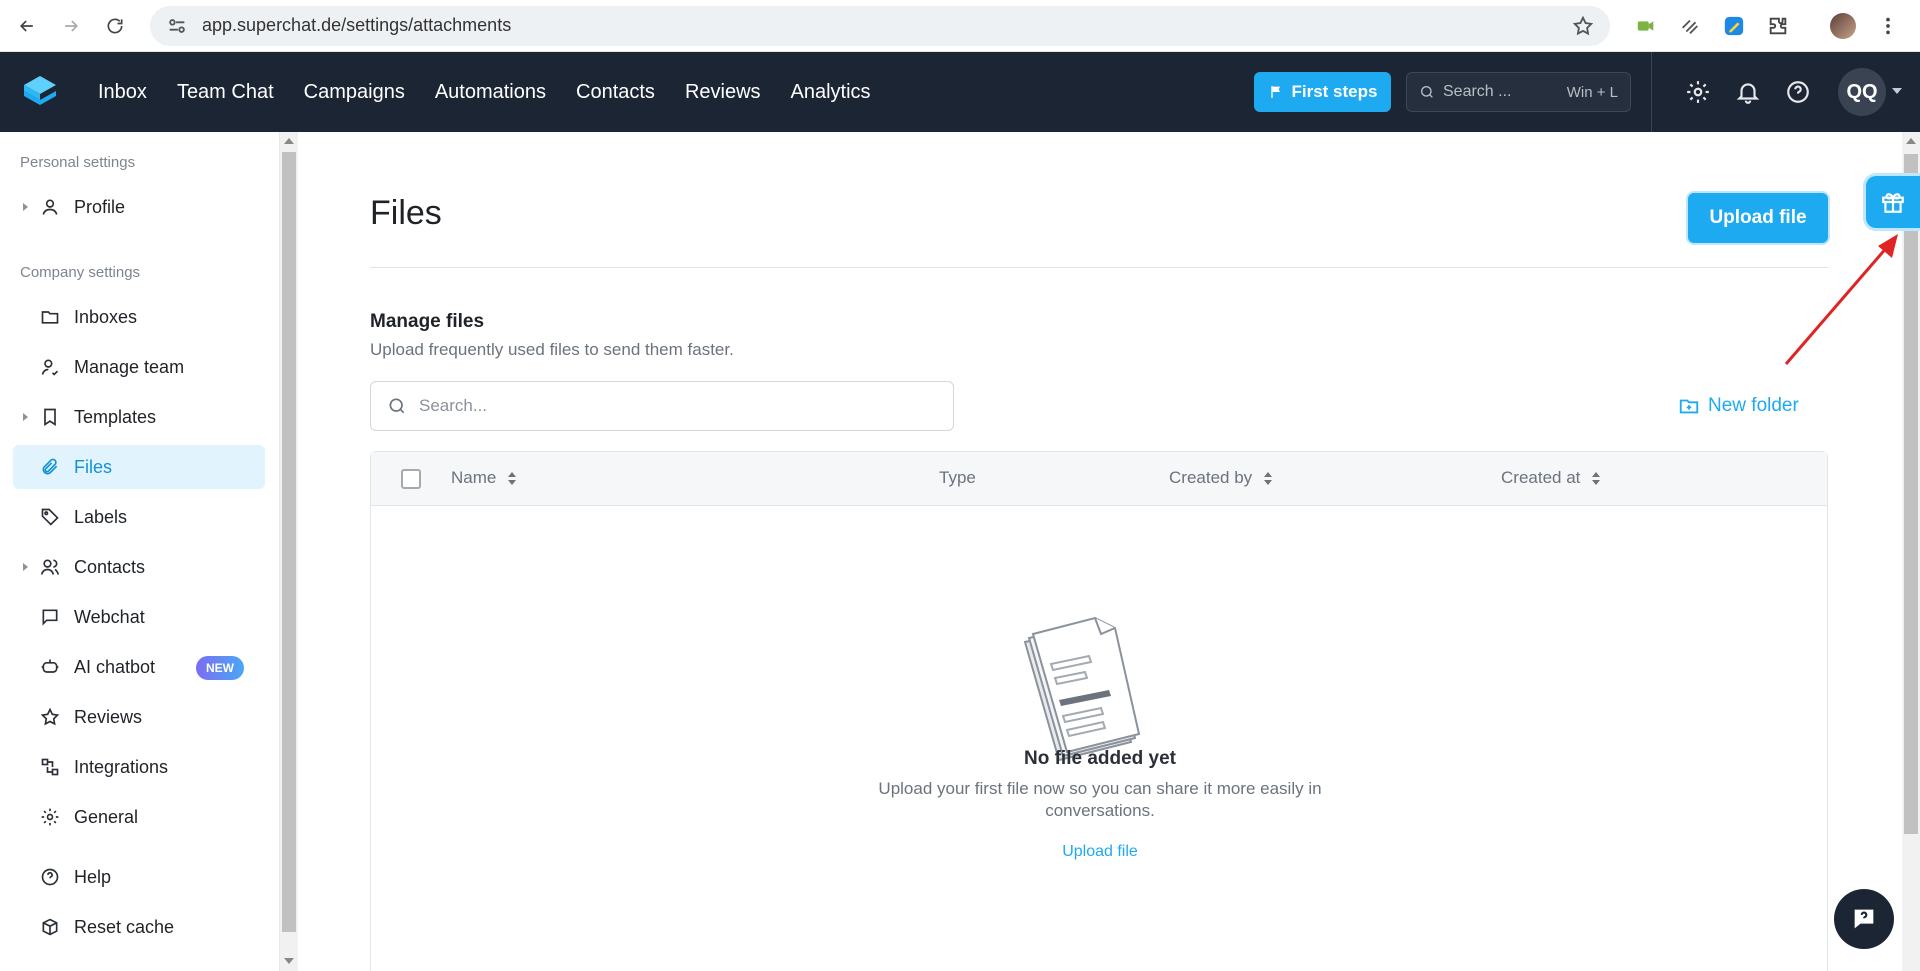  I want to click on sidebar-item-label: Files, so click(93, 466).